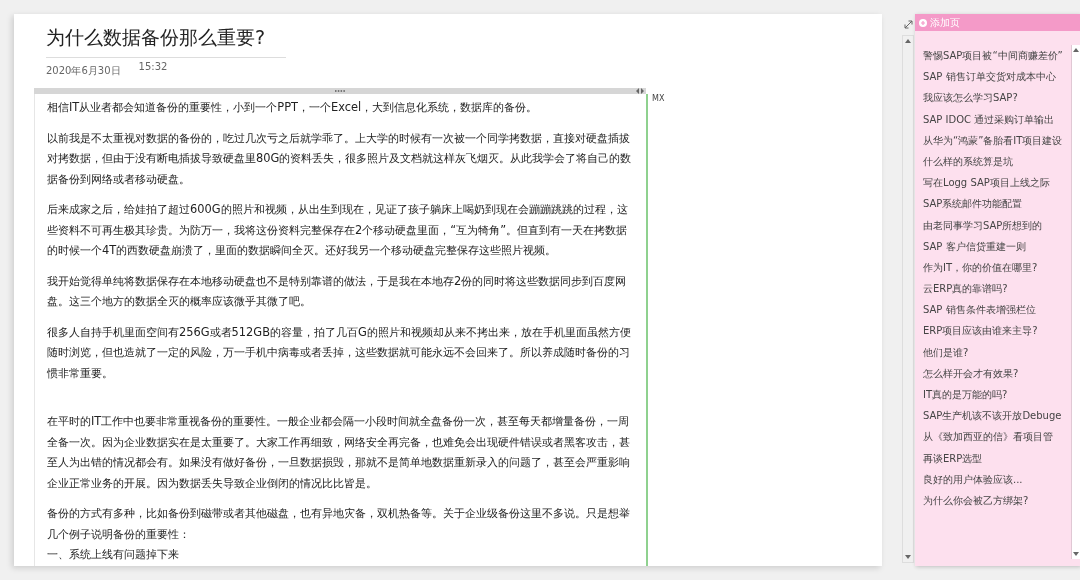  I want to click on page-list-item: ERP项目应该由谁来主导?, so click(997, 331).